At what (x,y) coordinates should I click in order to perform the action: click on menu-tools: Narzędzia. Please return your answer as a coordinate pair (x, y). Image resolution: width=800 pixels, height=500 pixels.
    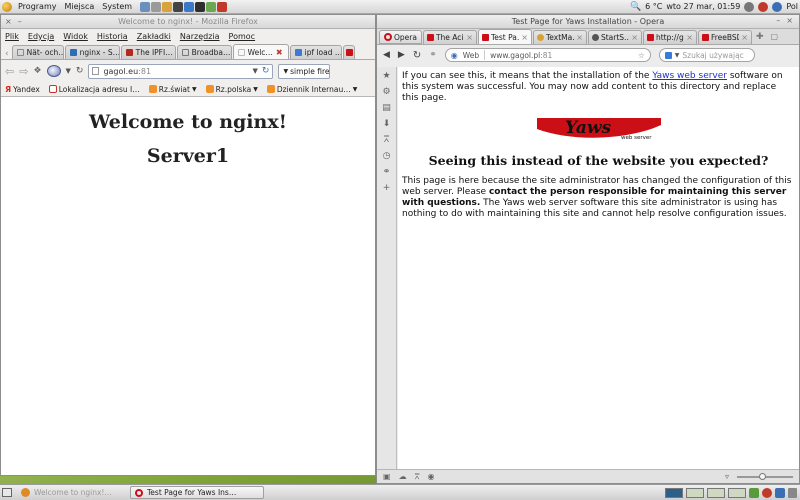
    Looking at the image, I should click on (200, 36).